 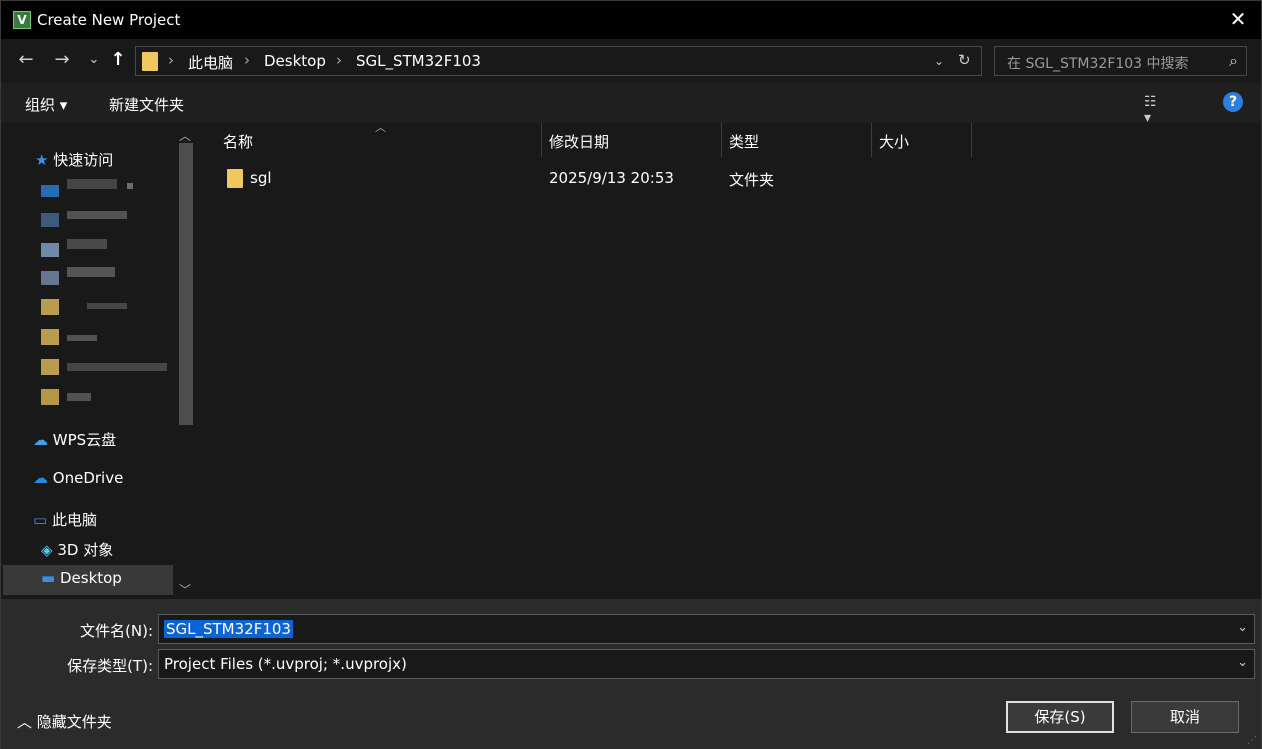 I want to click on column-header-name: 名称, so click(x=238, y=141).